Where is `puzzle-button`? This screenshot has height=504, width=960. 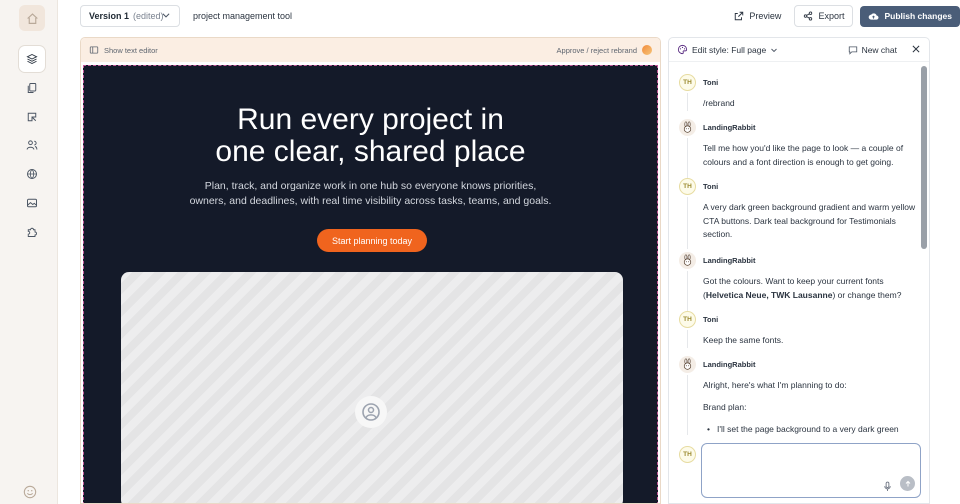 puzzle-button is located at coordinates (32, 232).